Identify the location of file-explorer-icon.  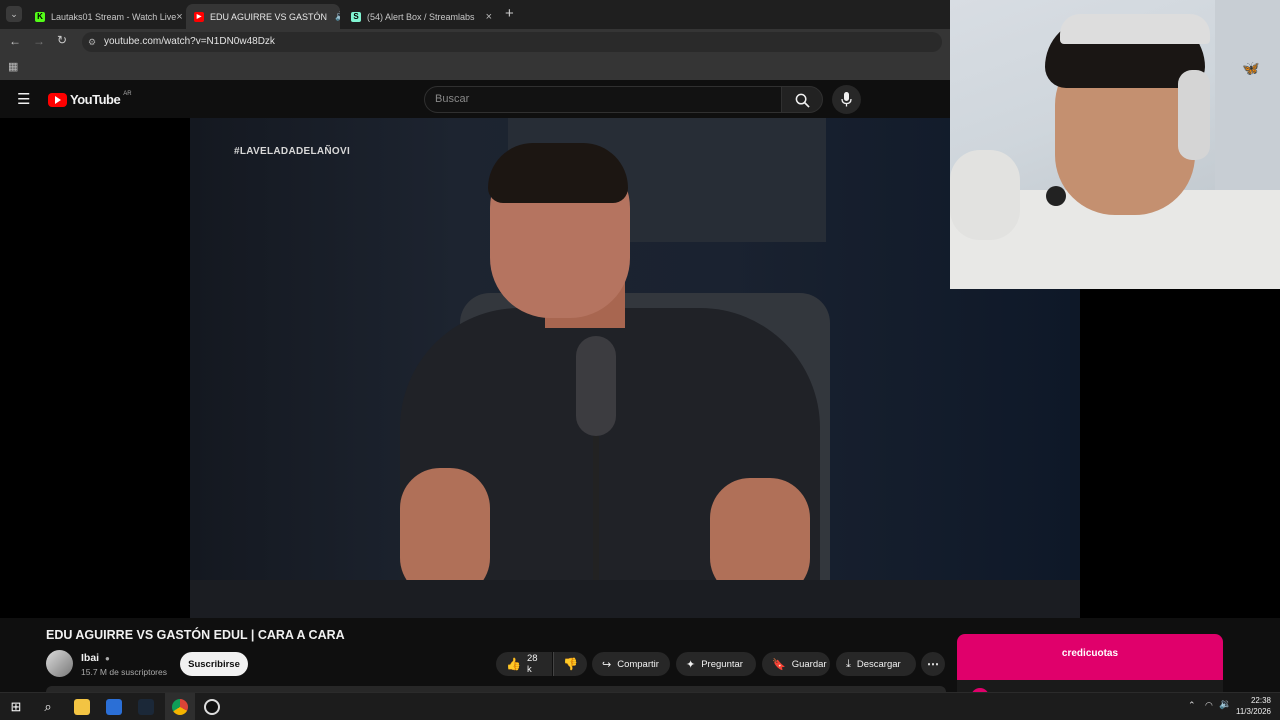
(82, 707).